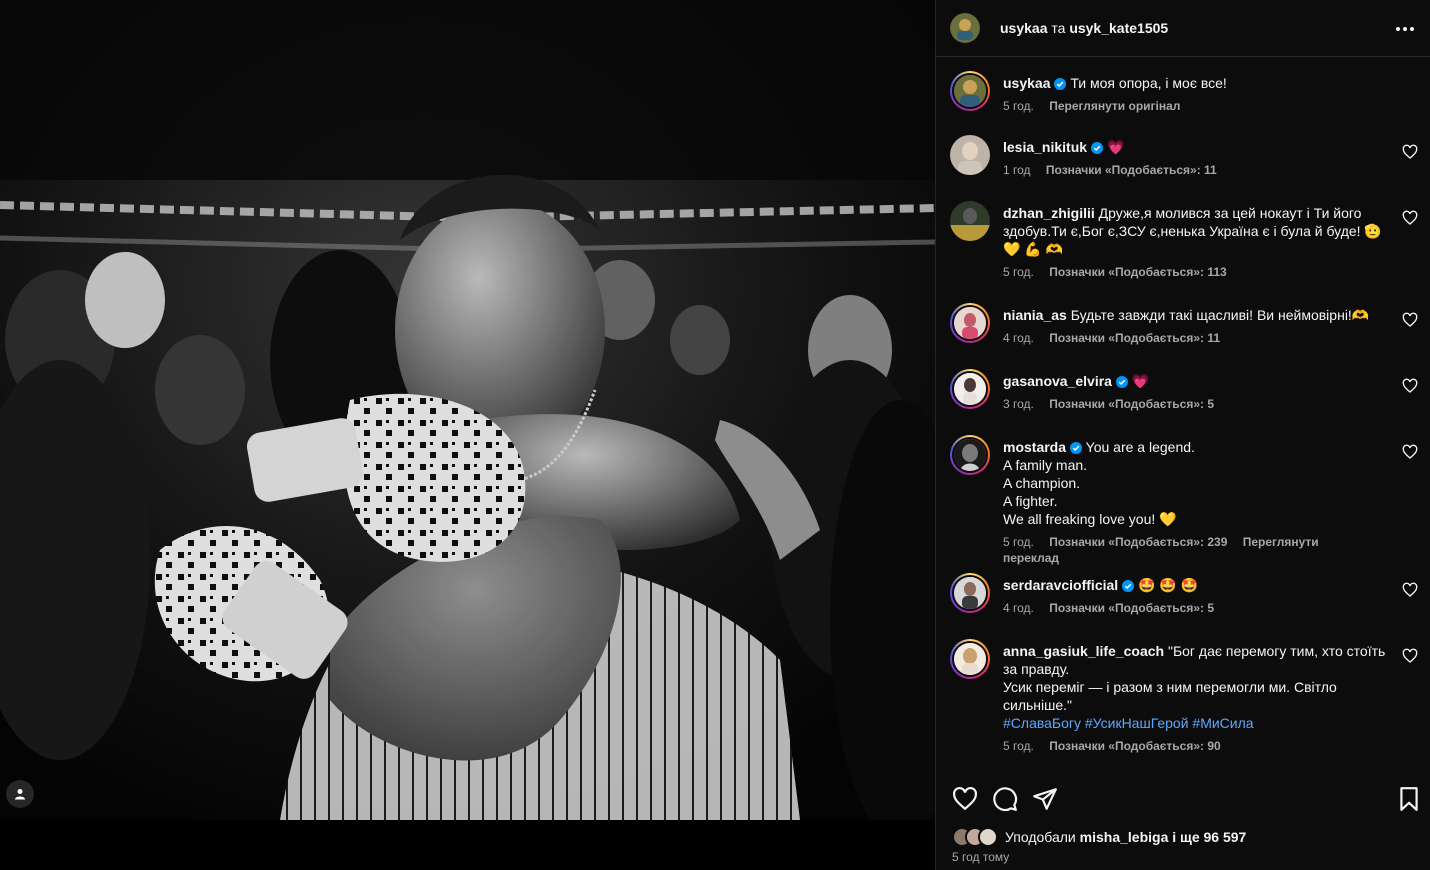 The image size is (1430, 870). I want to click on heart-icon, so click(965, 799).